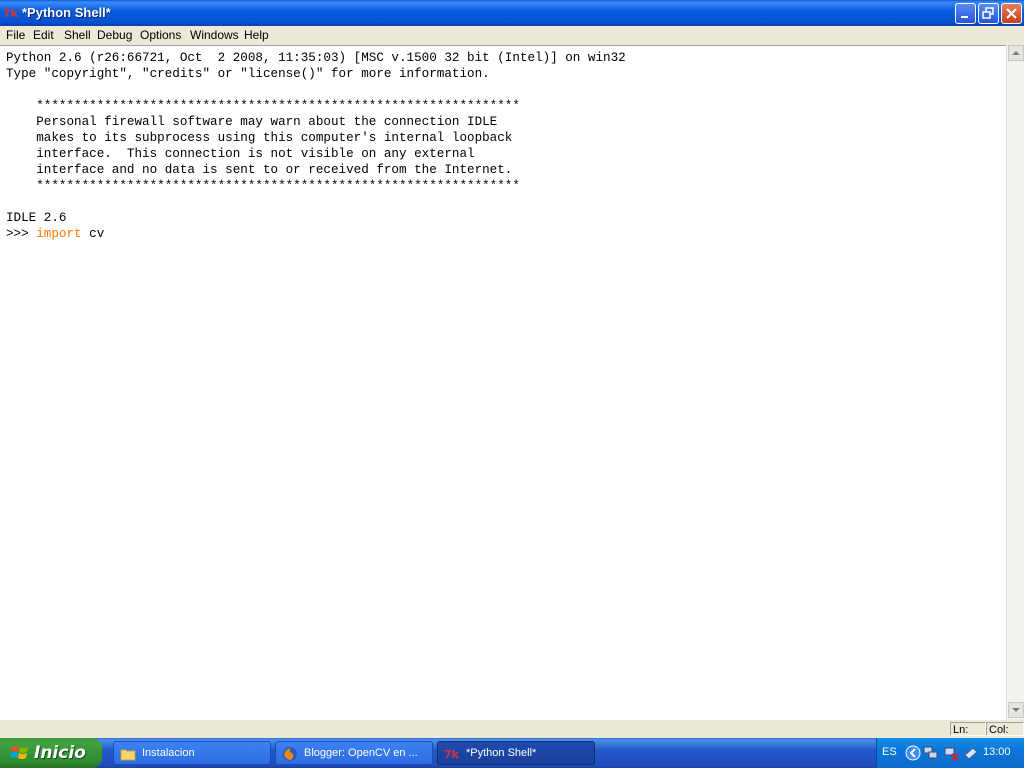 The image size is (1024, 768). What do you see at coordinates (168, 753) in the screenshot?
I see `task-label: Instalacion` at bounding box center [168, 753].